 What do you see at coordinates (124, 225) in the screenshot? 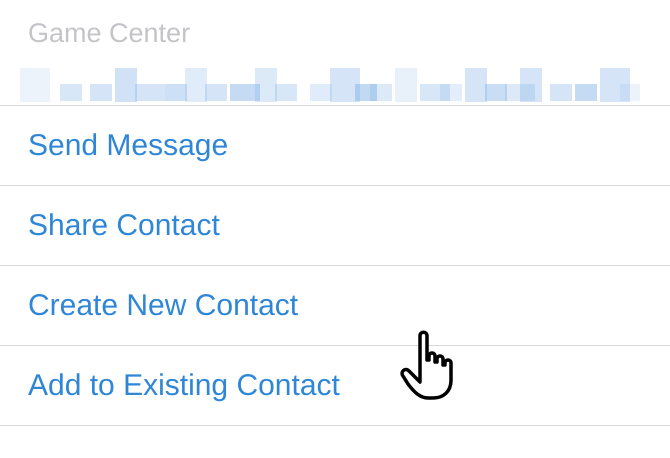
I see `action-link: Share Contact` at bounding box center [124, 225].